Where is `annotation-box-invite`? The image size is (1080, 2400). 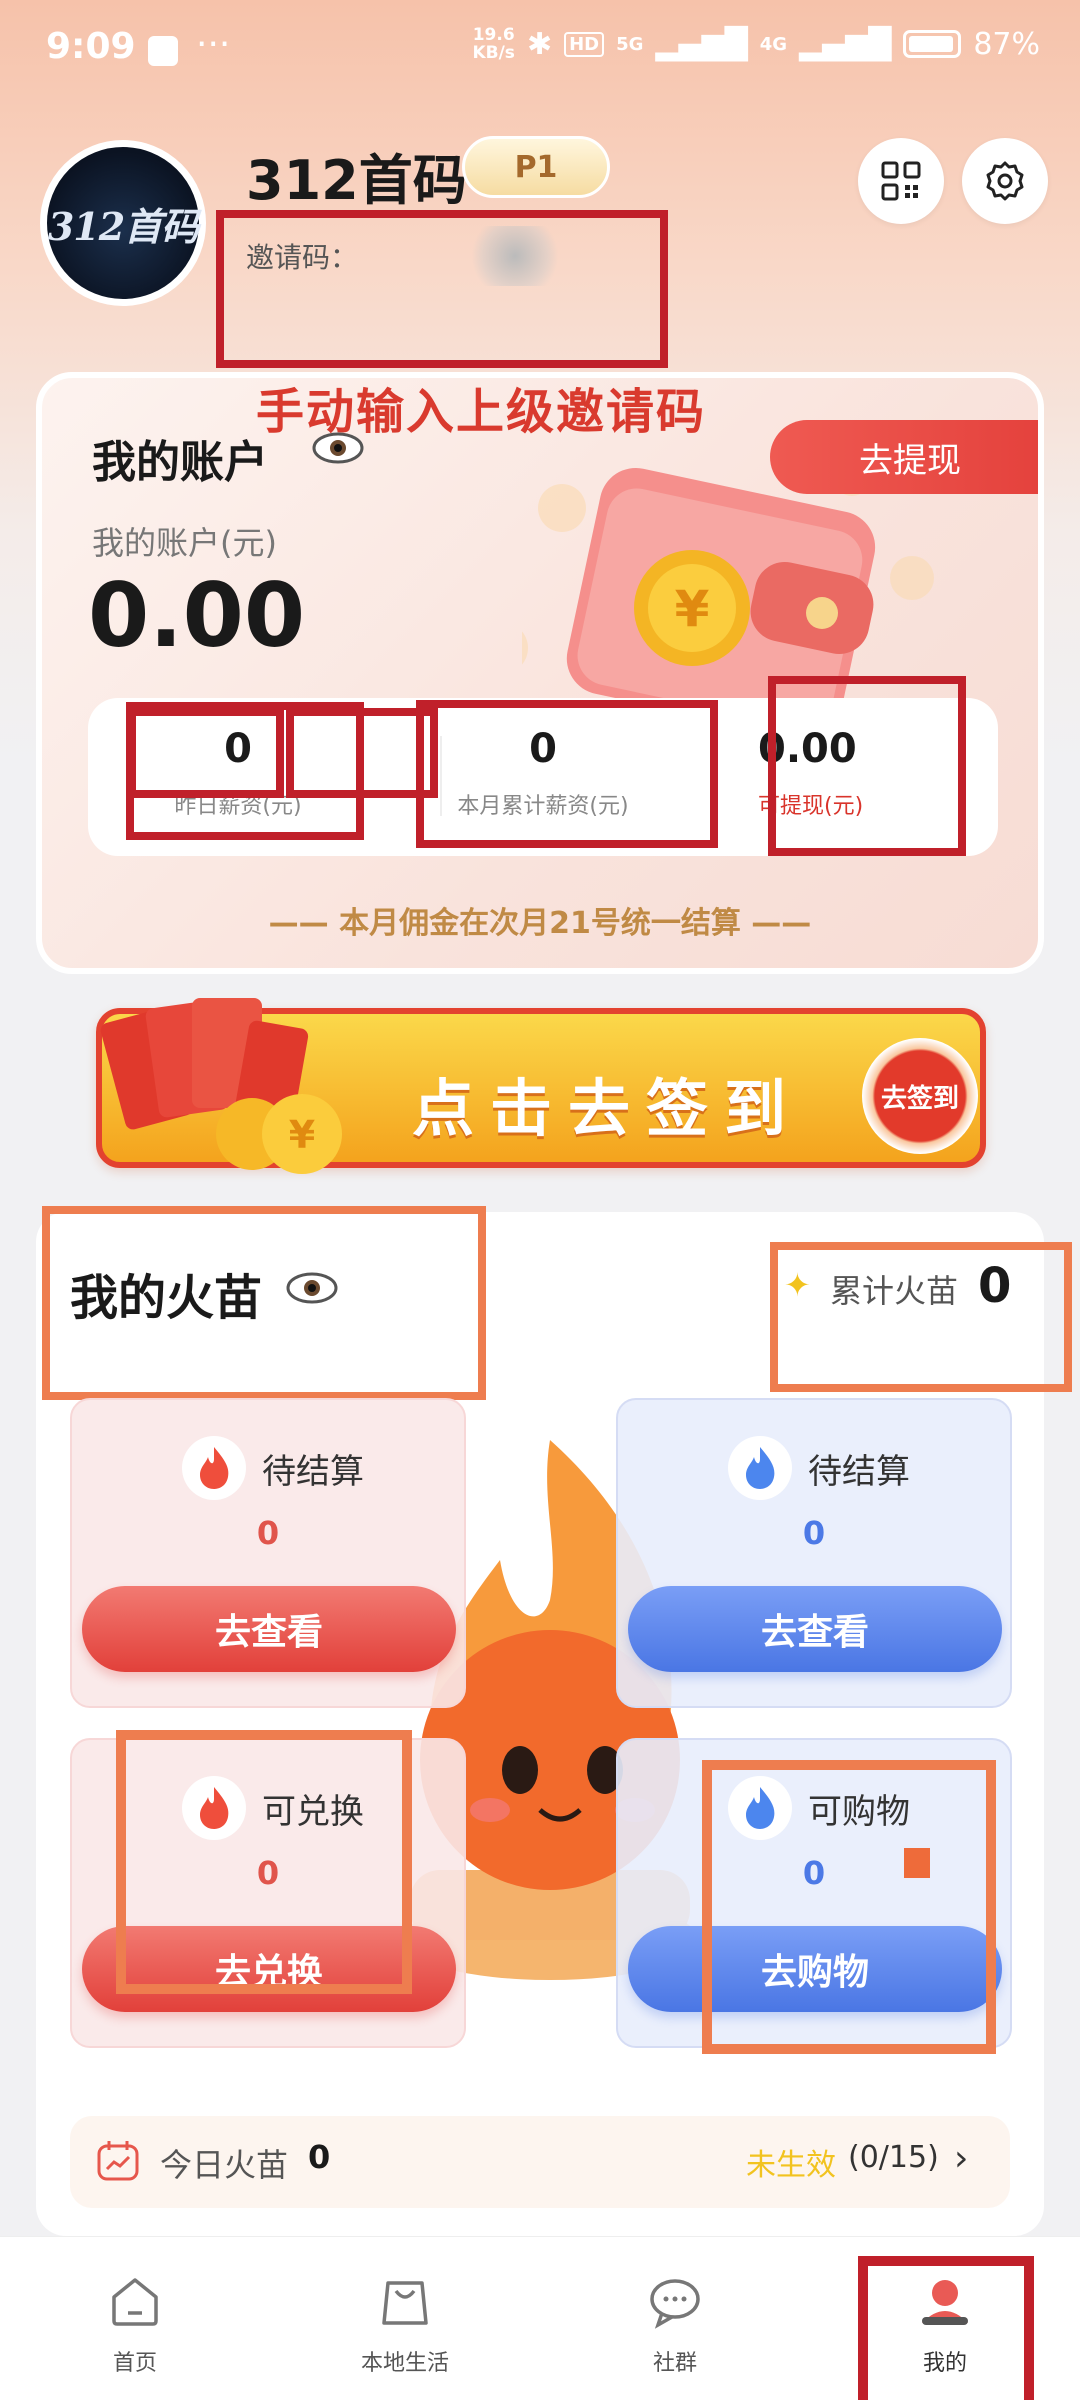 annotation-box-invite is located at coordinates (442, 289).